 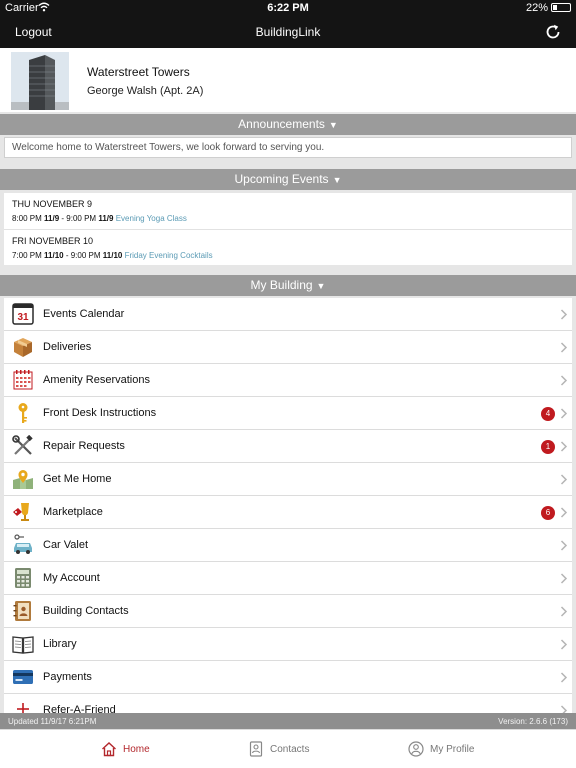 I want to click on my-building-header: My Building ▼, so click(x=288, y=285).